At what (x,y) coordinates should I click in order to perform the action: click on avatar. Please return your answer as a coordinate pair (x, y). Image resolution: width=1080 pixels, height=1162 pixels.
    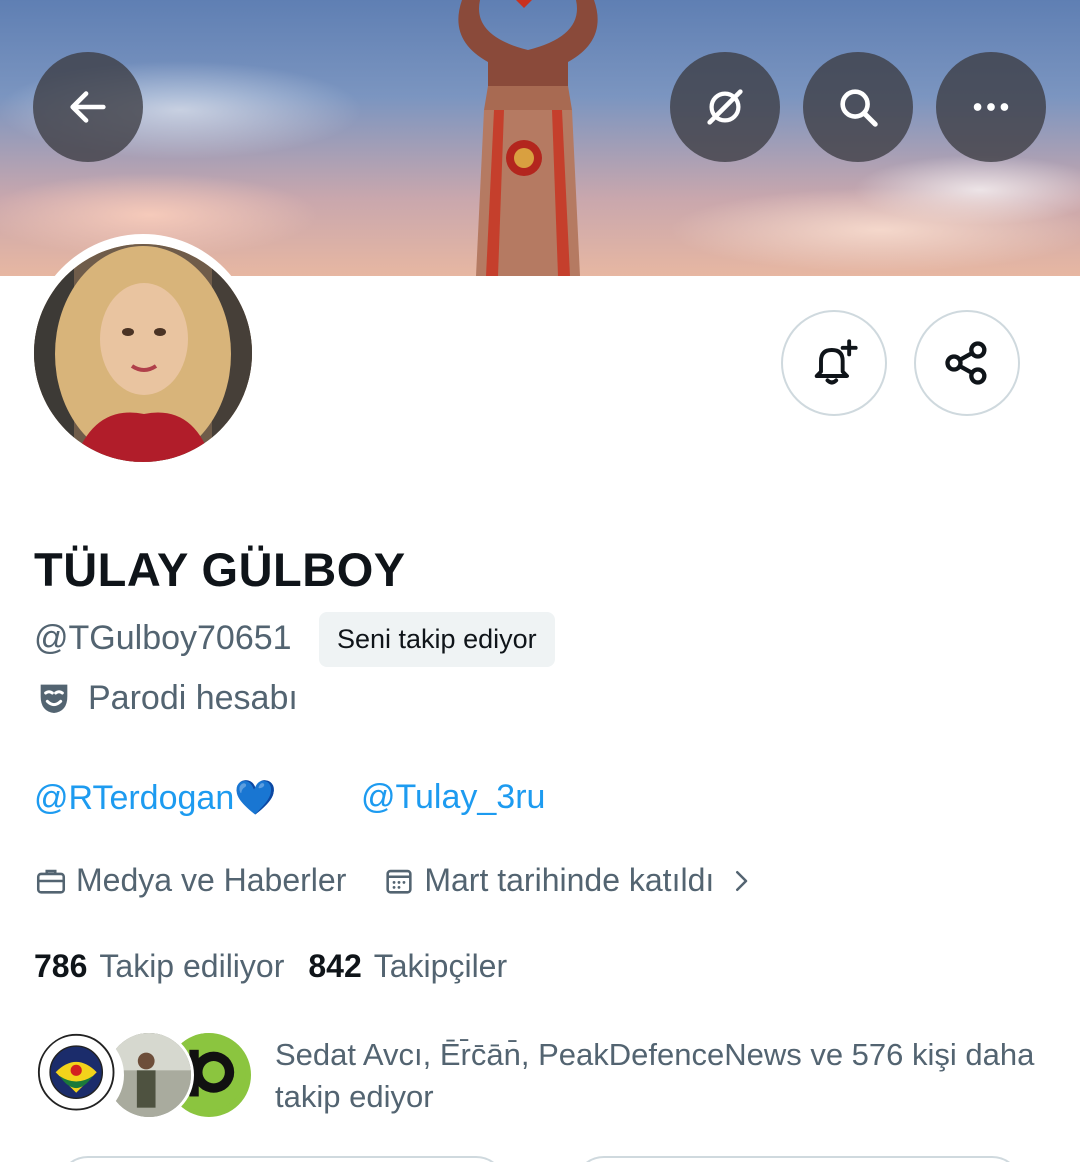
    Looking at the image, I should click on (143, 353).